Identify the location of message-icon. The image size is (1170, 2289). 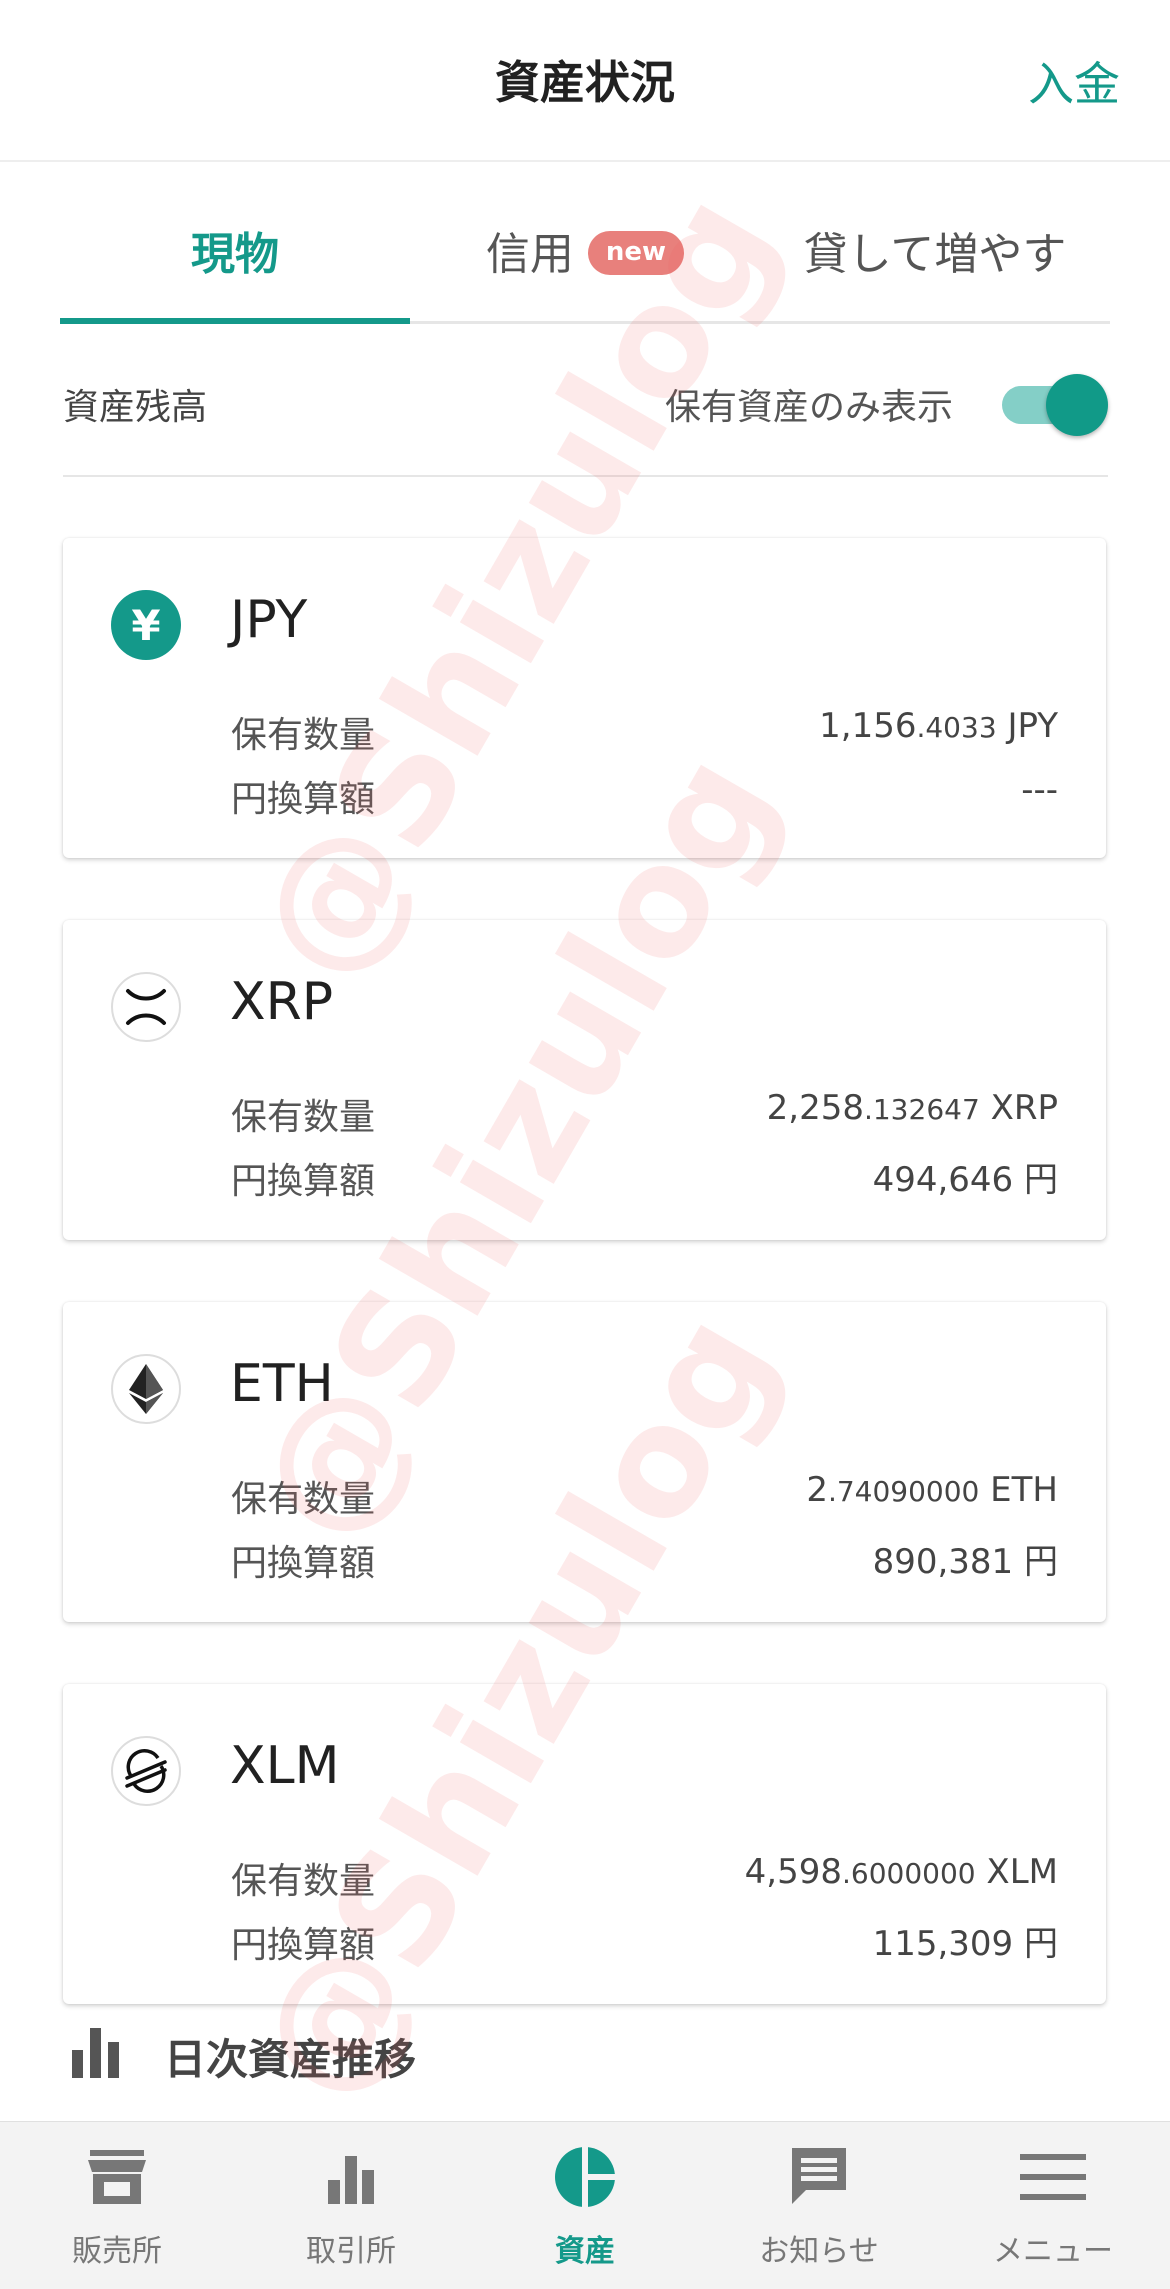
(819, 2176).